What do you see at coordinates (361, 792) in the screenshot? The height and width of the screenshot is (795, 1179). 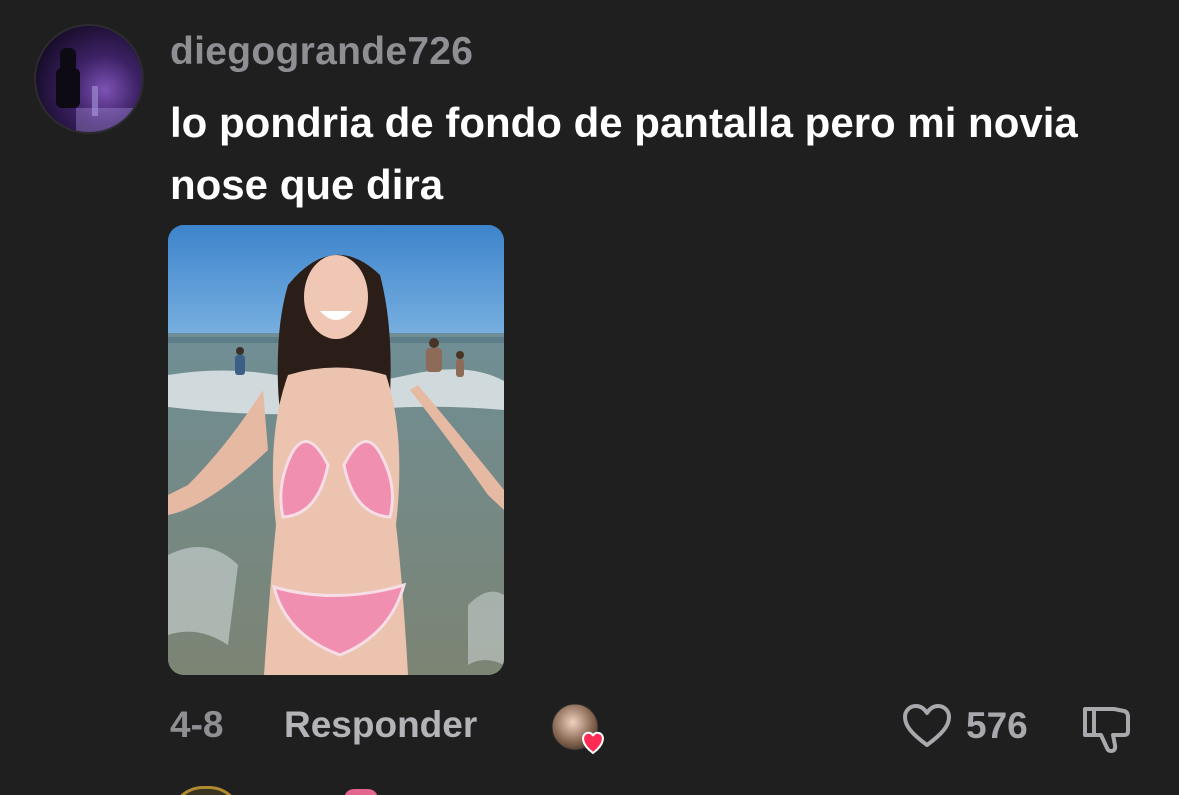 I see `next-comment-badge` at bounding box center [361, 792].